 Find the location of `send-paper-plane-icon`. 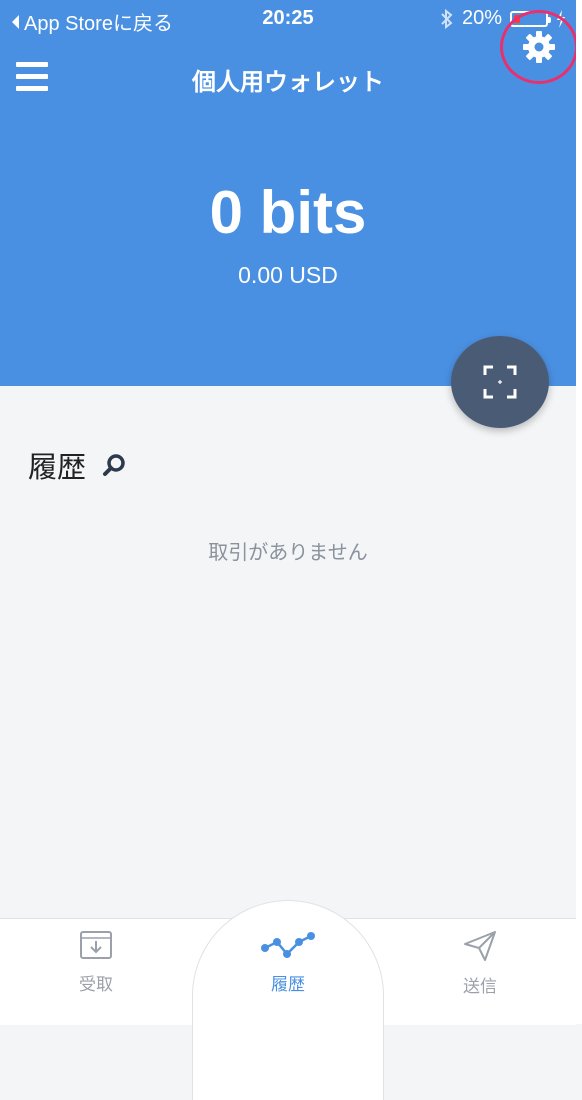

send-paper-plane-icon is located at coordinates (480, 946).